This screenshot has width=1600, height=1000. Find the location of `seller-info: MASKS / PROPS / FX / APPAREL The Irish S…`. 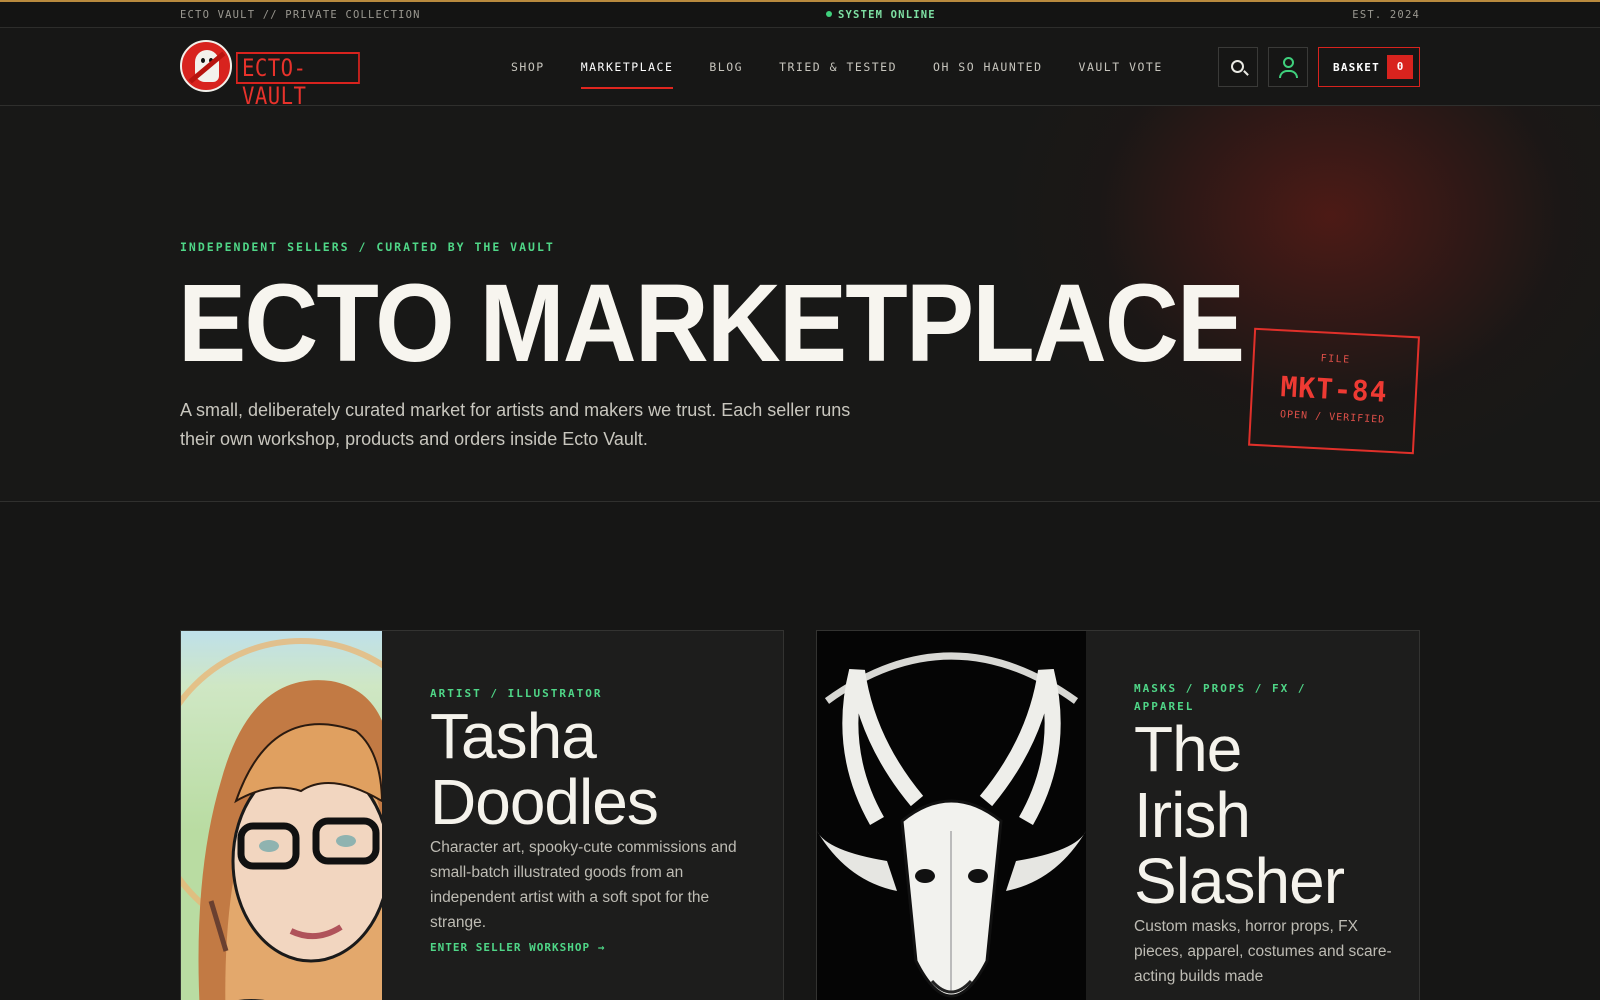

seller-info: MASKS / PROPS / FX / APPAREL The Irish S… is located at coordinates (1269, 810).